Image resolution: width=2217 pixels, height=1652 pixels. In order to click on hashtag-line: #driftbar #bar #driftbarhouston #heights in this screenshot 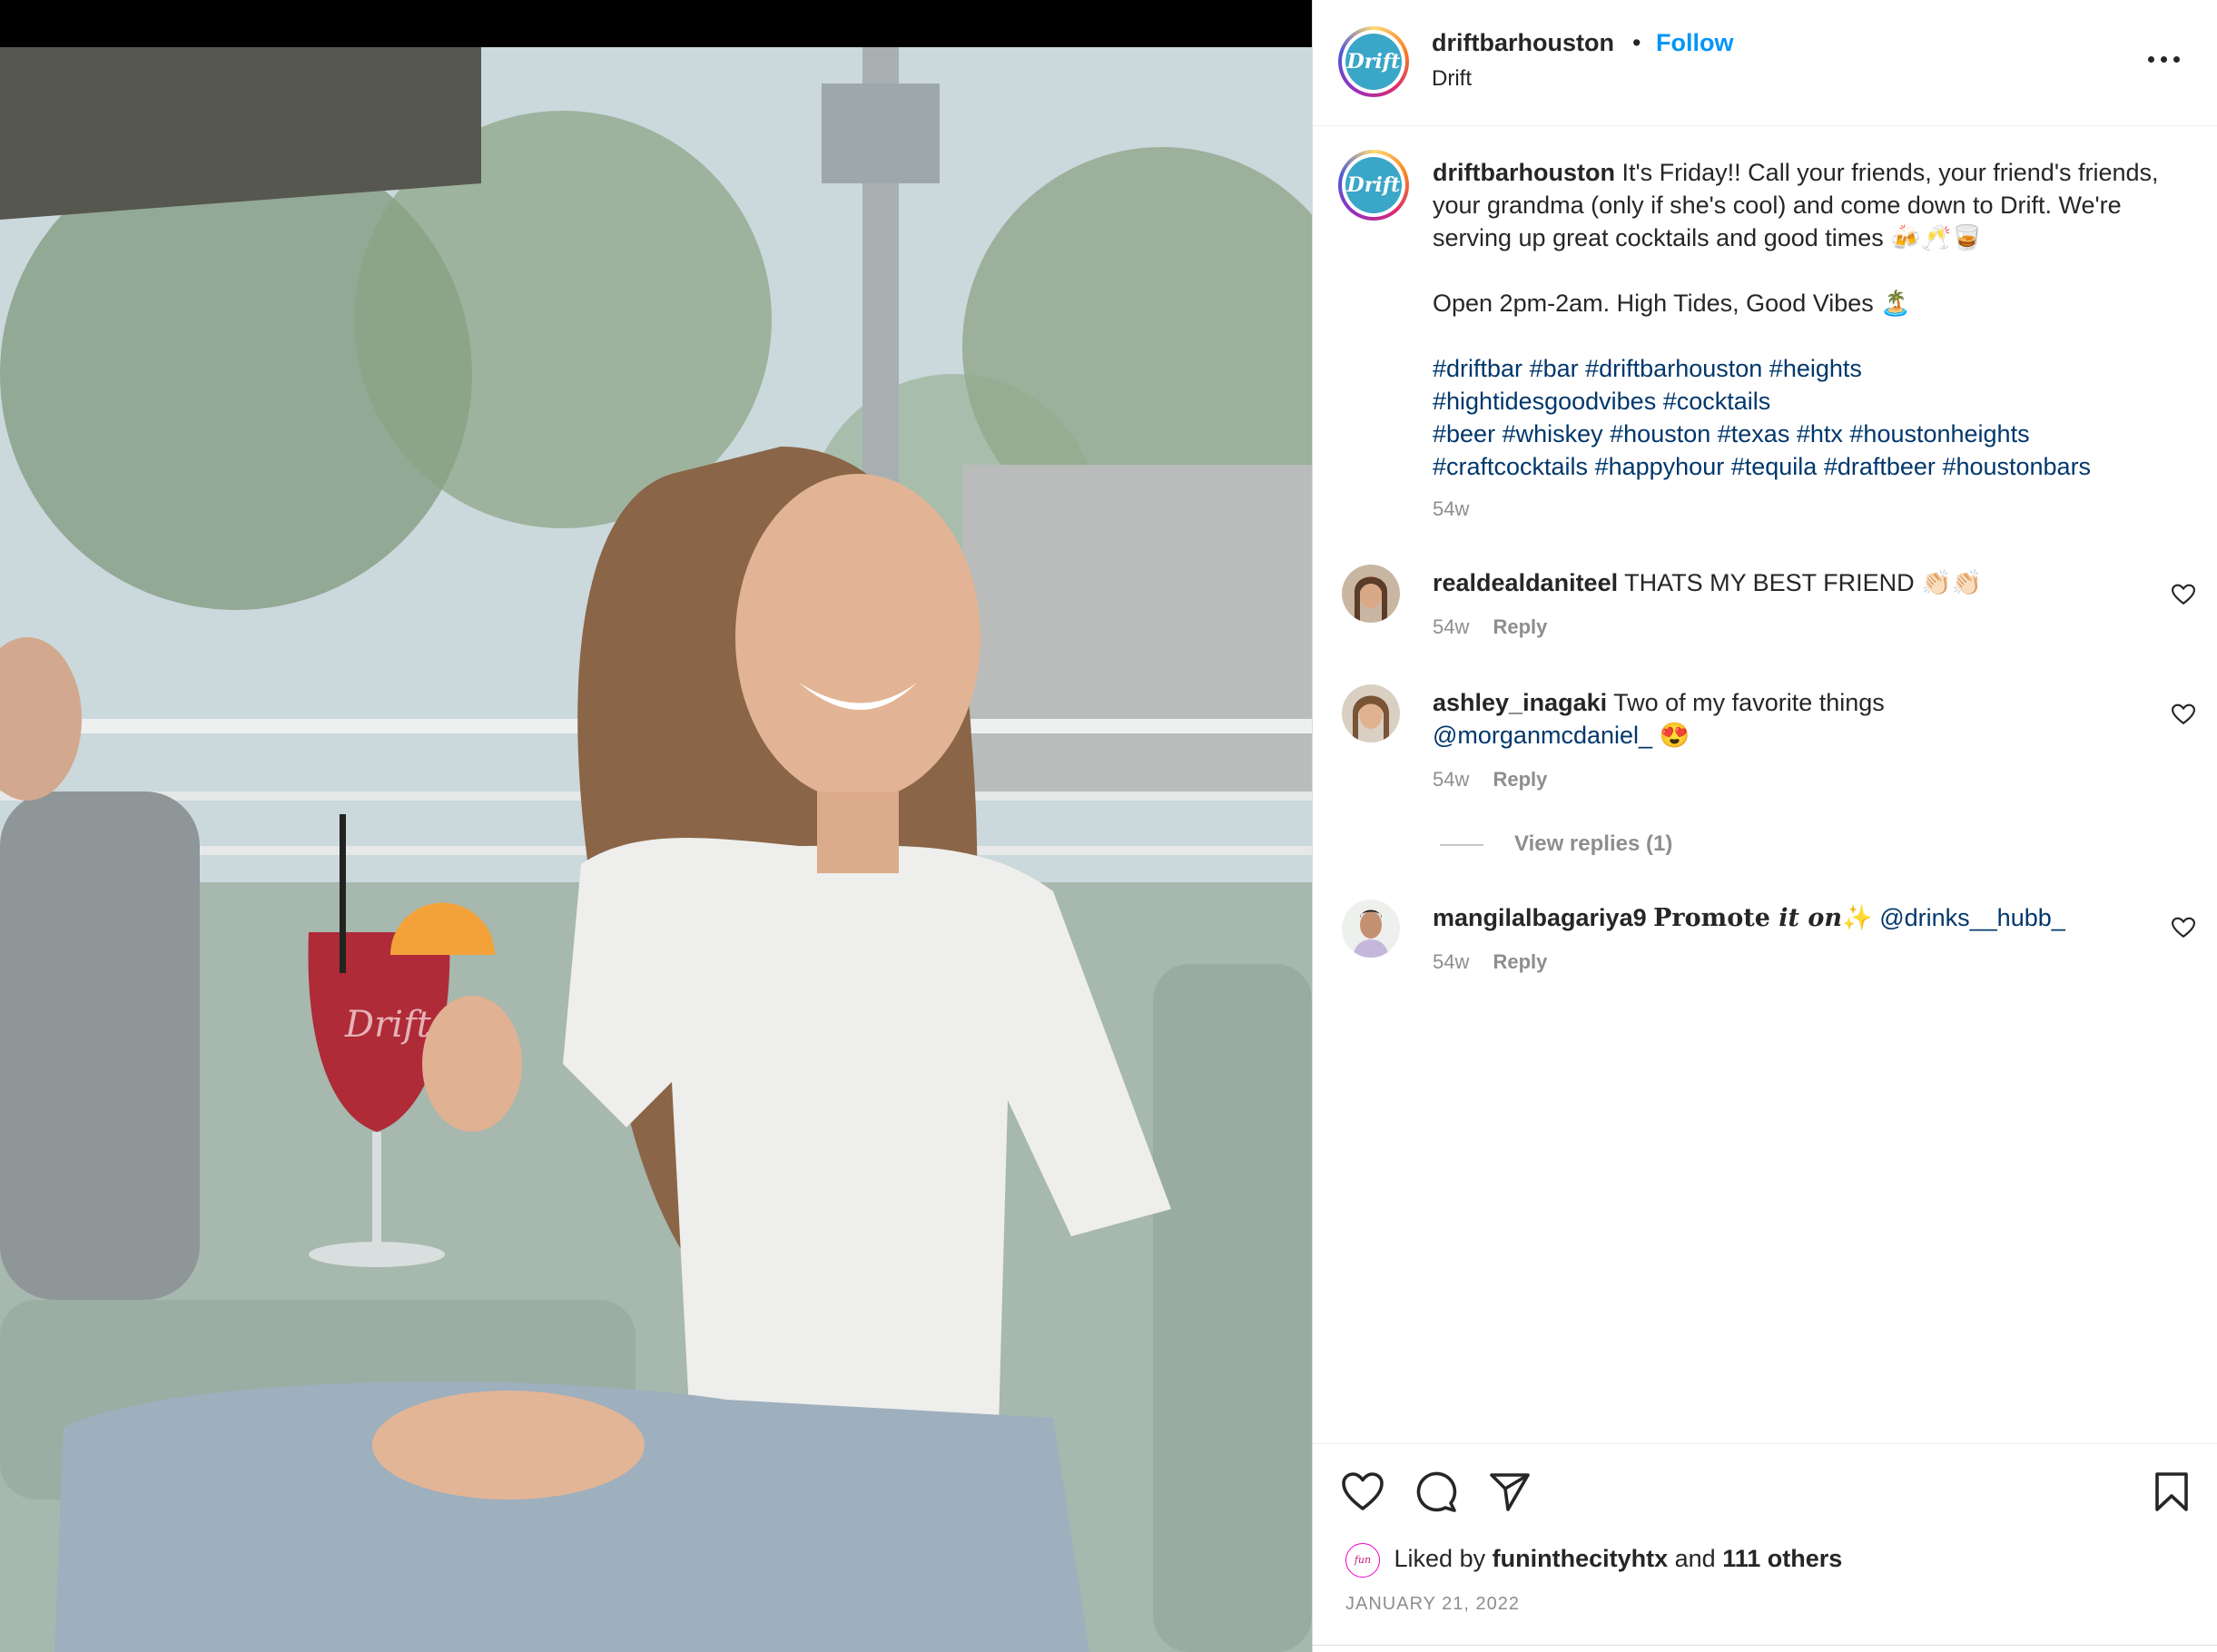, I will do `click(1809, 368)`.